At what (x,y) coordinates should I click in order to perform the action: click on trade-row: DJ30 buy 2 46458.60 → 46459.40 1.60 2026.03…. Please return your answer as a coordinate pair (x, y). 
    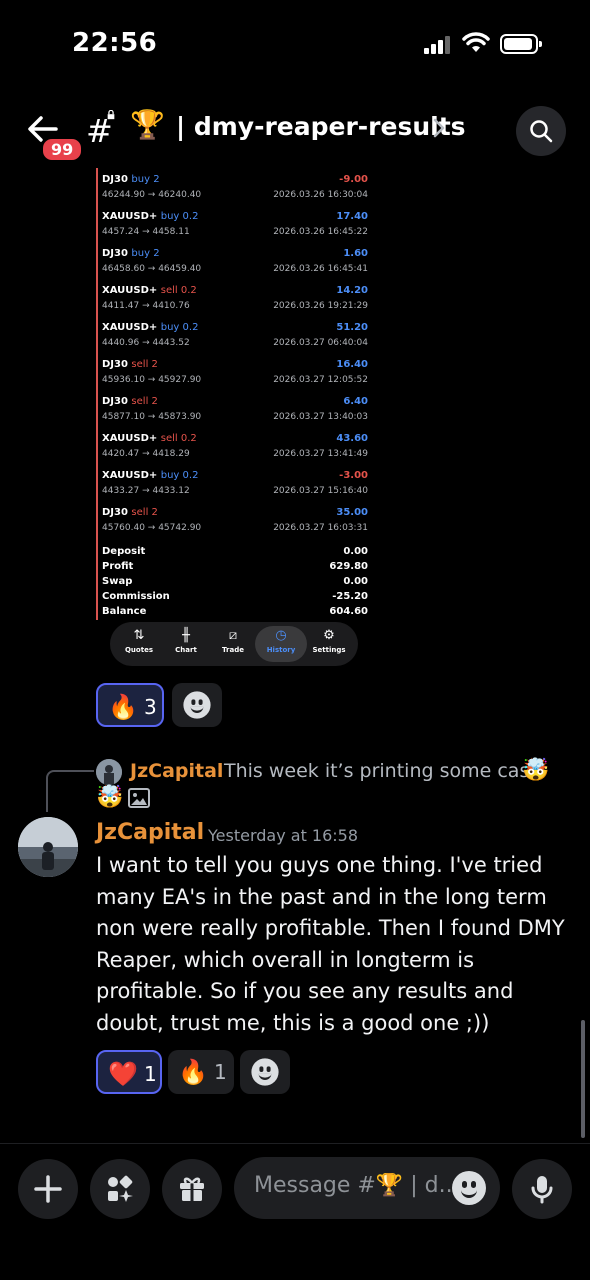
    Looking at the image, I should click on (235, 262).